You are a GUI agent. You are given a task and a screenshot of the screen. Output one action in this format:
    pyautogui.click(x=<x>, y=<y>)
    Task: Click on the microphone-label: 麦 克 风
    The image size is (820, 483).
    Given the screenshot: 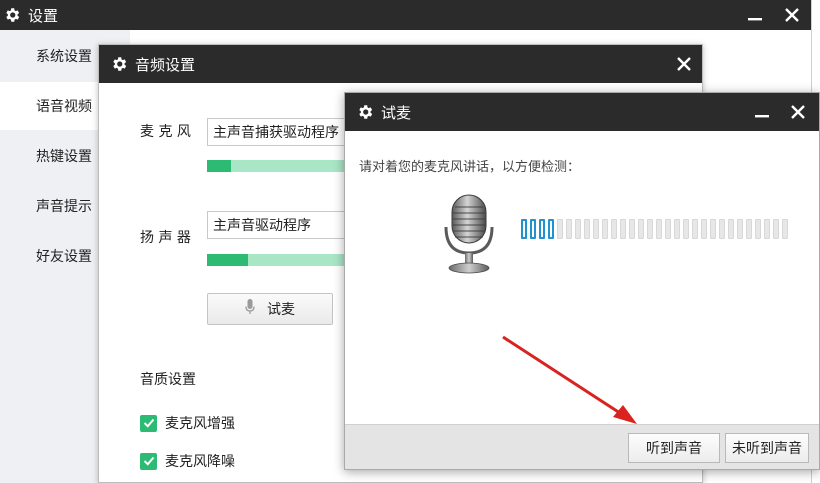 What is the action you would take?
    pyautogui.click(x=165, y=132)
    